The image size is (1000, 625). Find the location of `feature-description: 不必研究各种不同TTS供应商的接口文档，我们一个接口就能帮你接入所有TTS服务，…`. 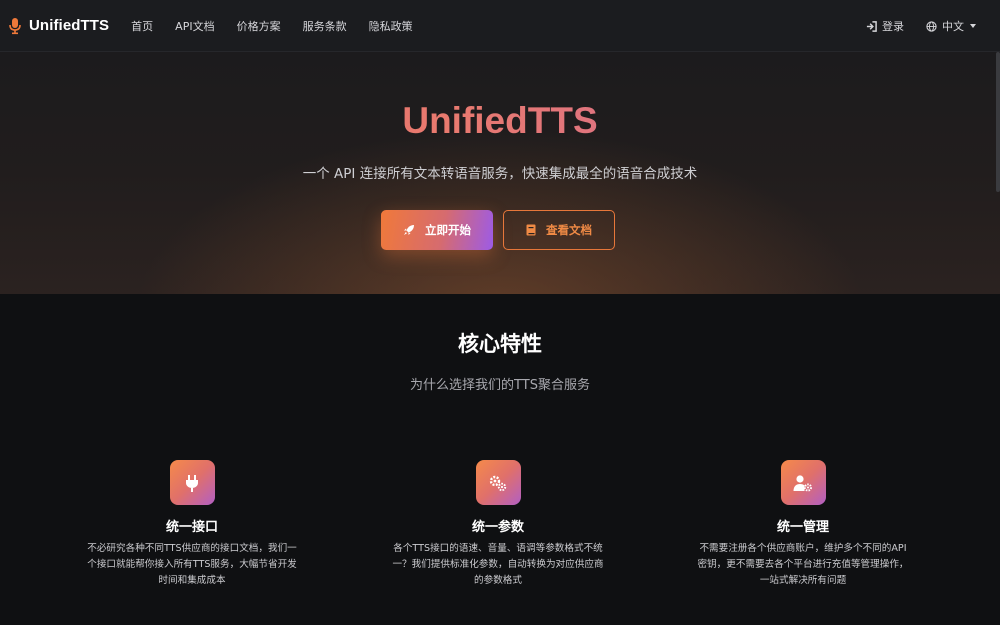

feature-description: 不必研究各种不同TTS供应商的接口文档，我们一个接口就能帮你接入所有TTS服务，… is located at coordinates (192, 564).